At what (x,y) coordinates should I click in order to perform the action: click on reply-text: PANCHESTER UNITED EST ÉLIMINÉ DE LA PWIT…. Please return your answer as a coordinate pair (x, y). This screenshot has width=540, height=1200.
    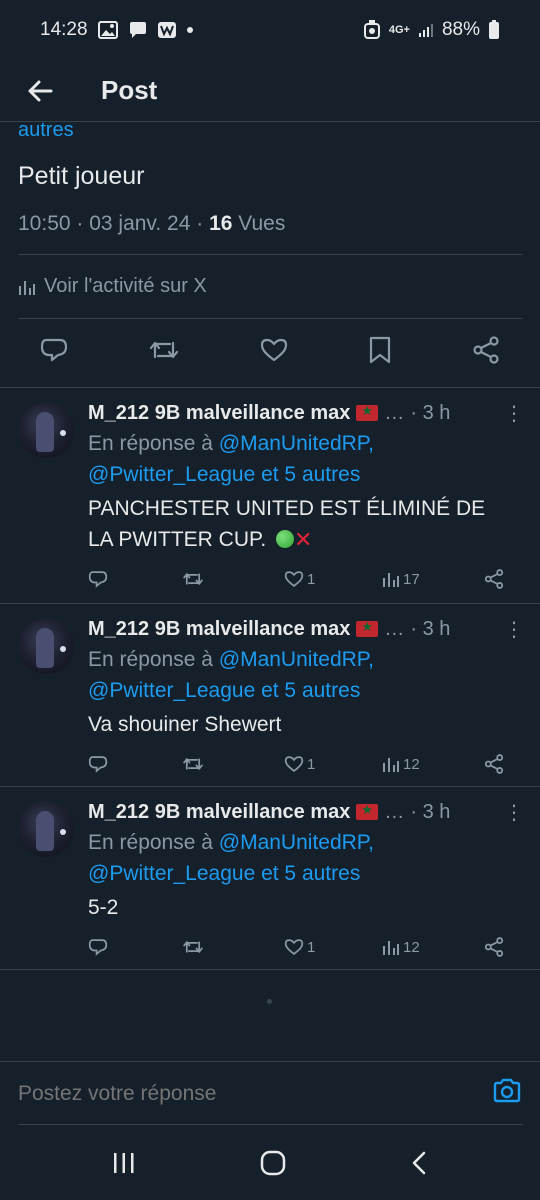
    Looking at the image, I should click on (306, 524).